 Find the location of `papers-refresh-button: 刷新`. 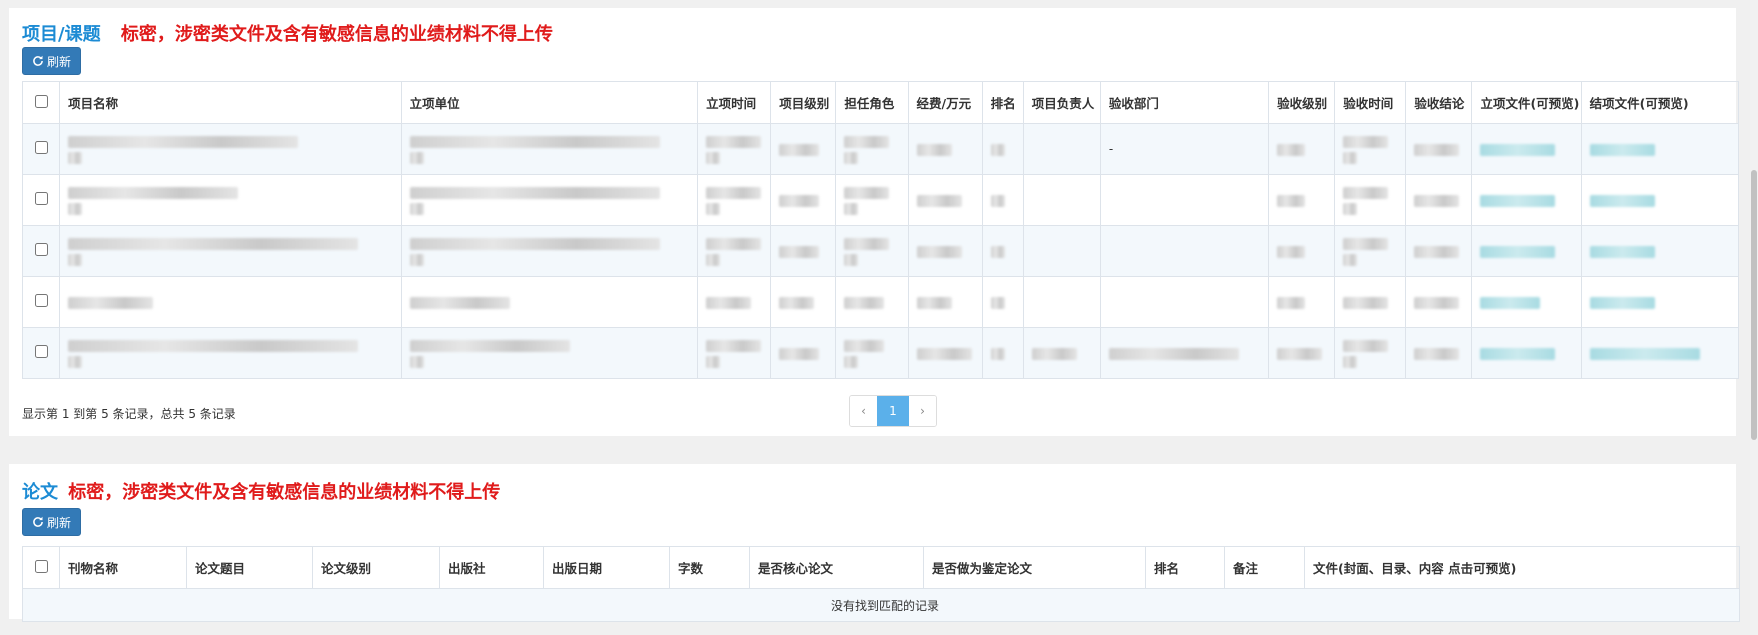

papers-refresh-button: 刷新 is located at coordinates (51, 522).